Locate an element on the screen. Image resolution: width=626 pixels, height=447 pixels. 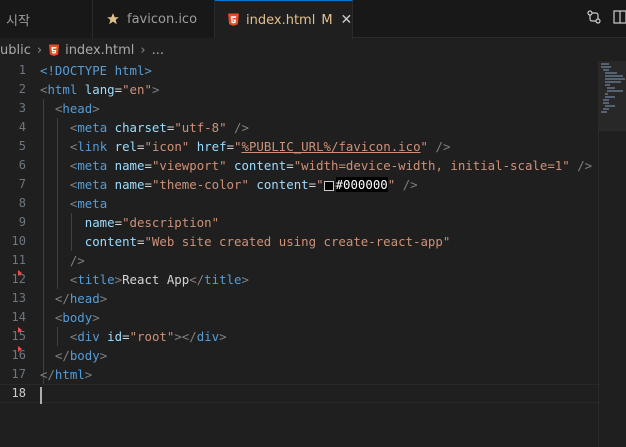
attr-value: "en" is located at coordinates (137, 89).